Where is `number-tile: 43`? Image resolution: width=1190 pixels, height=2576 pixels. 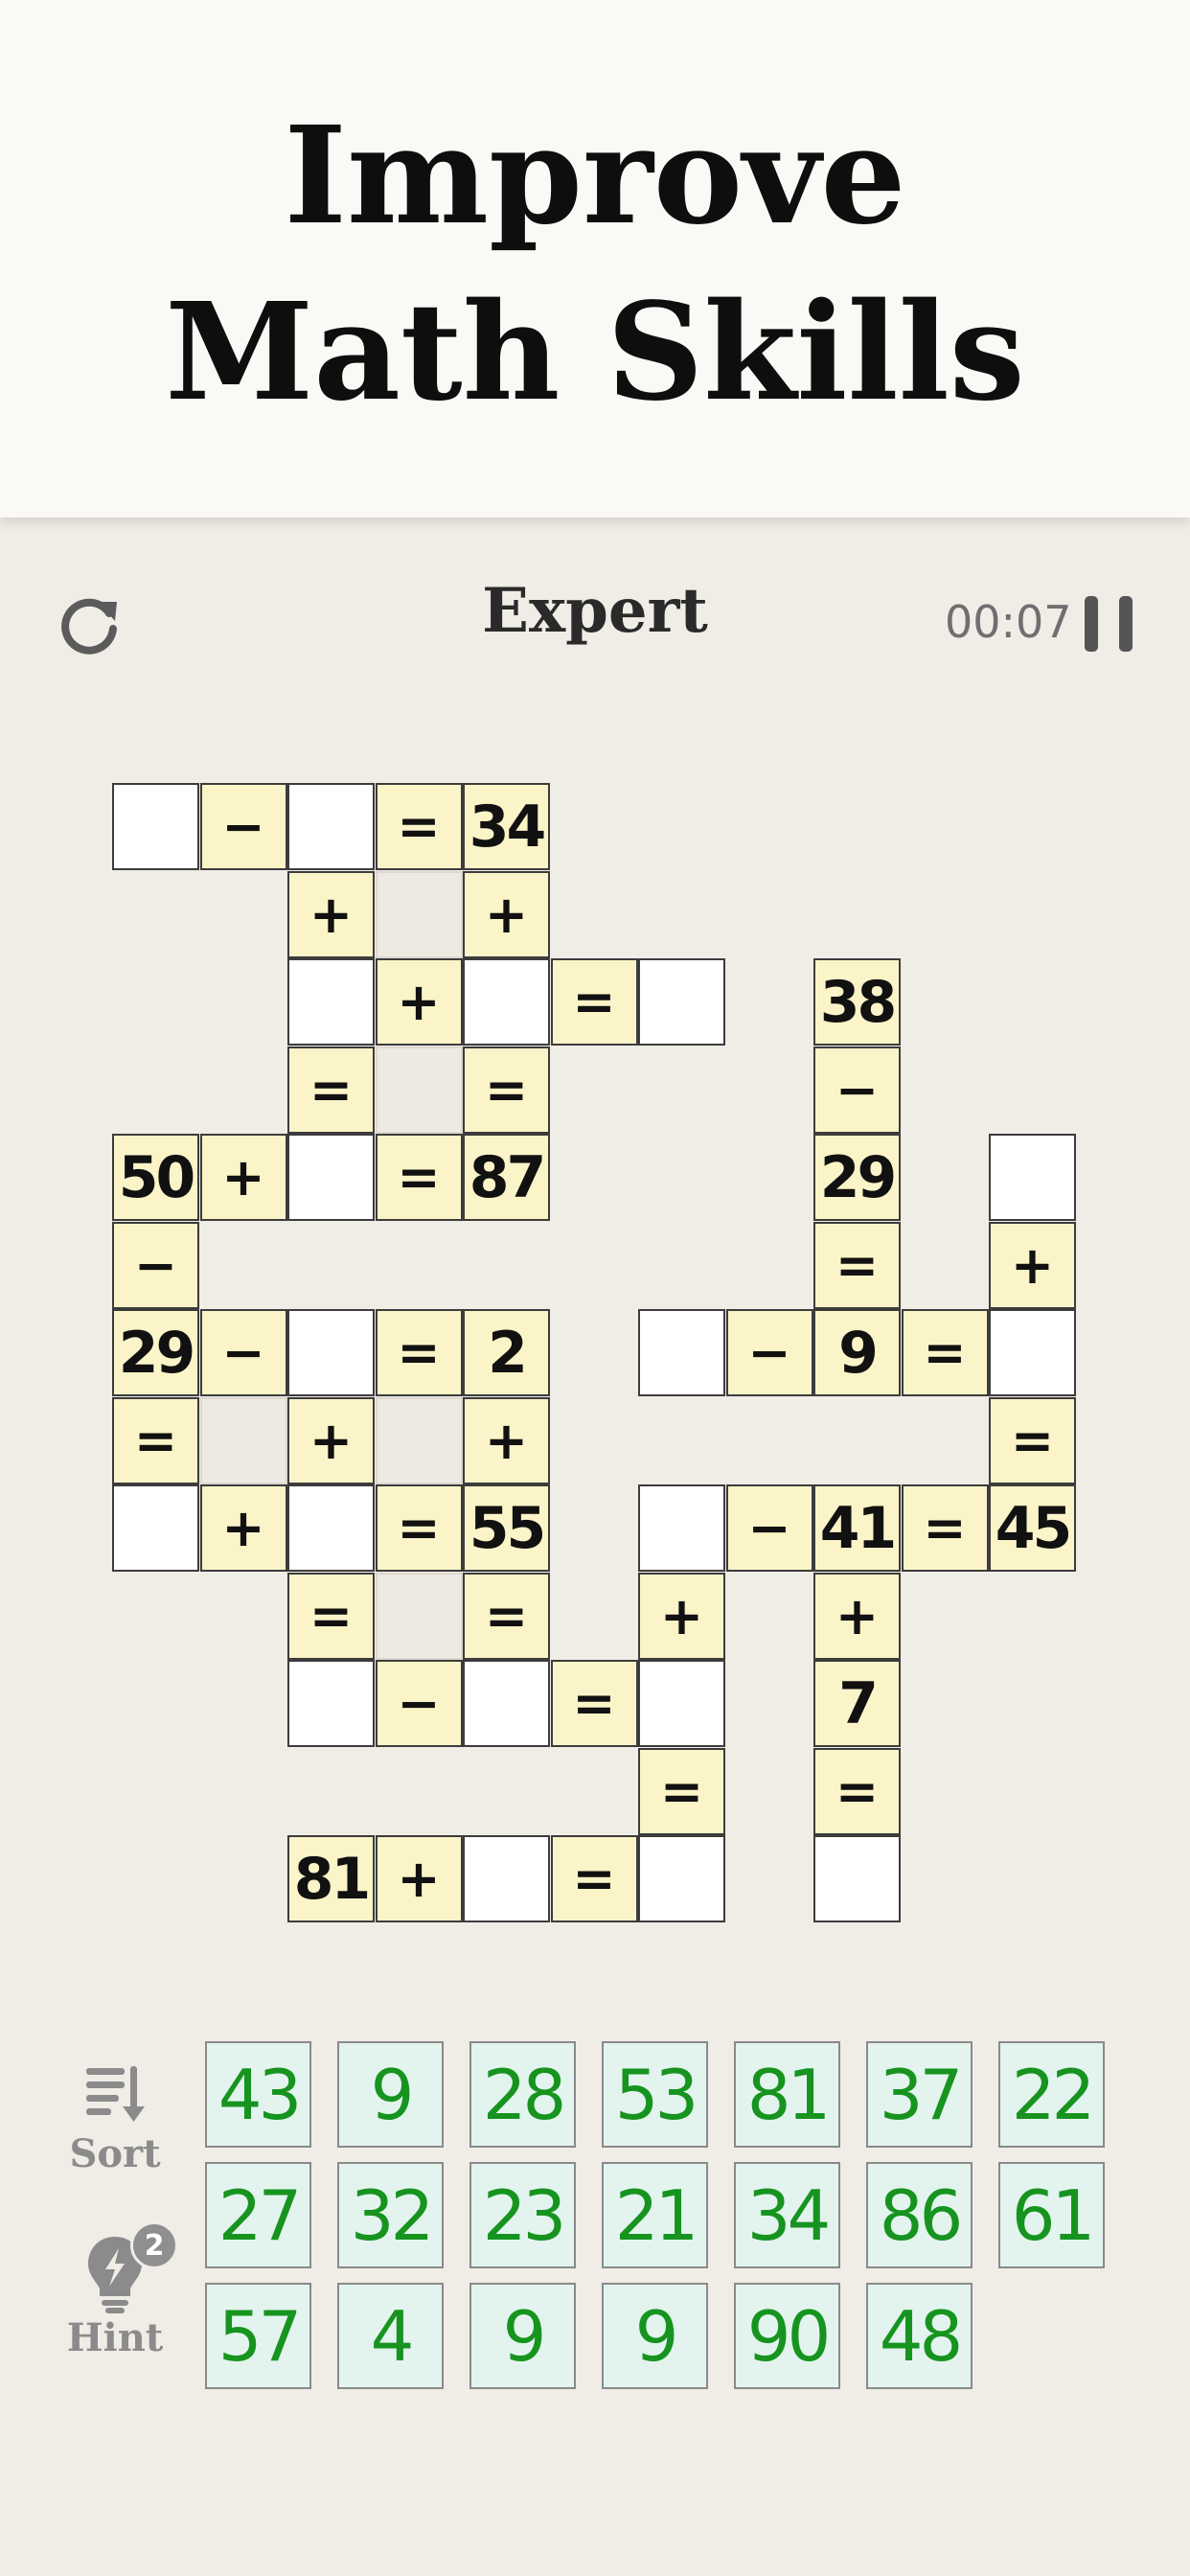 number-tile: 43 is located at coordinates (258, 2094).